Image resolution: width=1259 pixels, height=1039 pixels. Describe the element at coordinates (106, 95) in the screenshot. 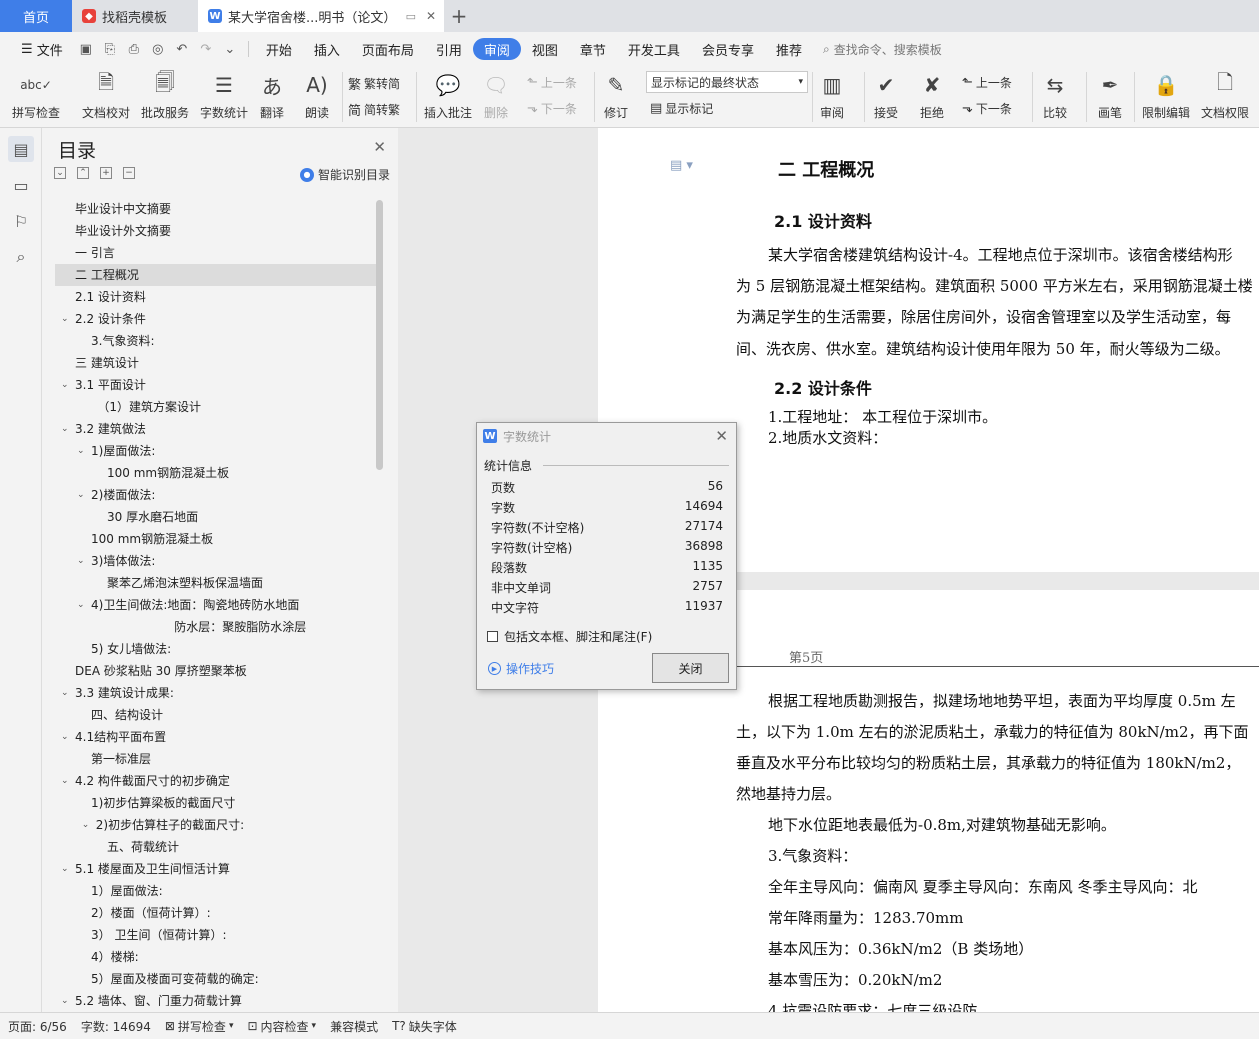

I see `doc-proof-button: 🗎 文档校对` at that location.